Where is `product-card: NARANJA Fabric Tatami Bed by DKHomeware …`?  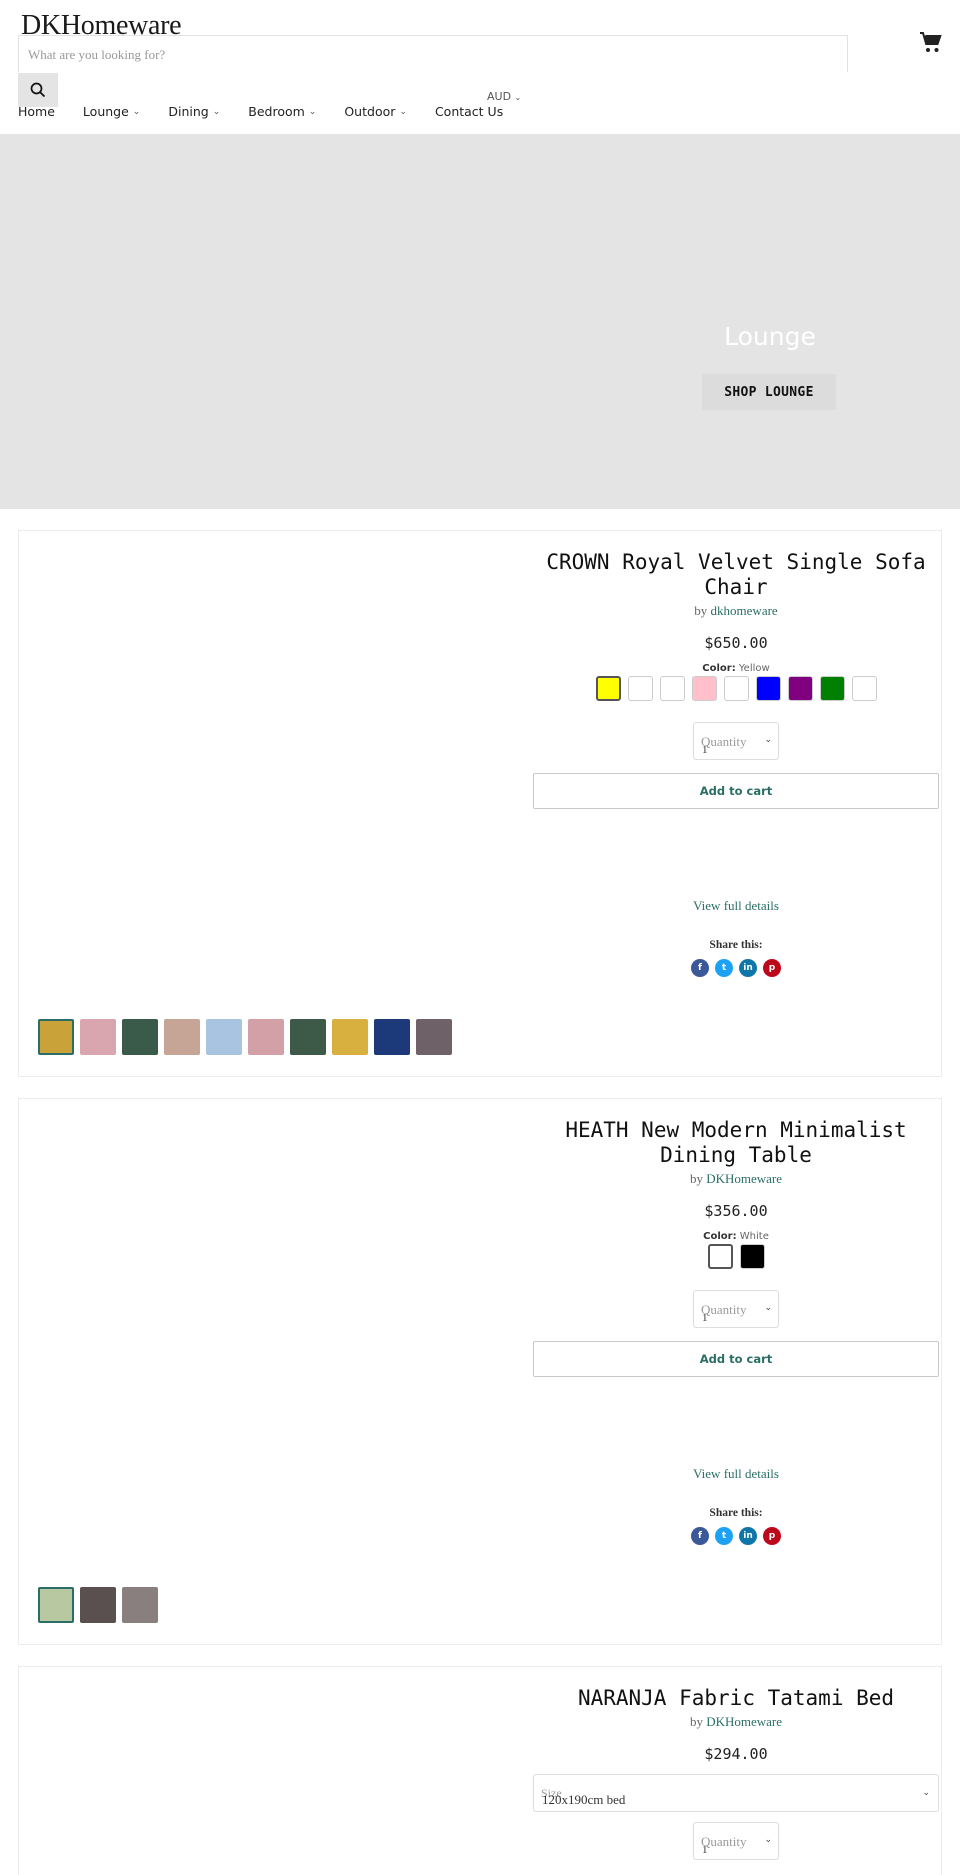
product-card: NARANJA Fabric Tatami Bed by DKHomeware … is located at coordinates (480, 1770).